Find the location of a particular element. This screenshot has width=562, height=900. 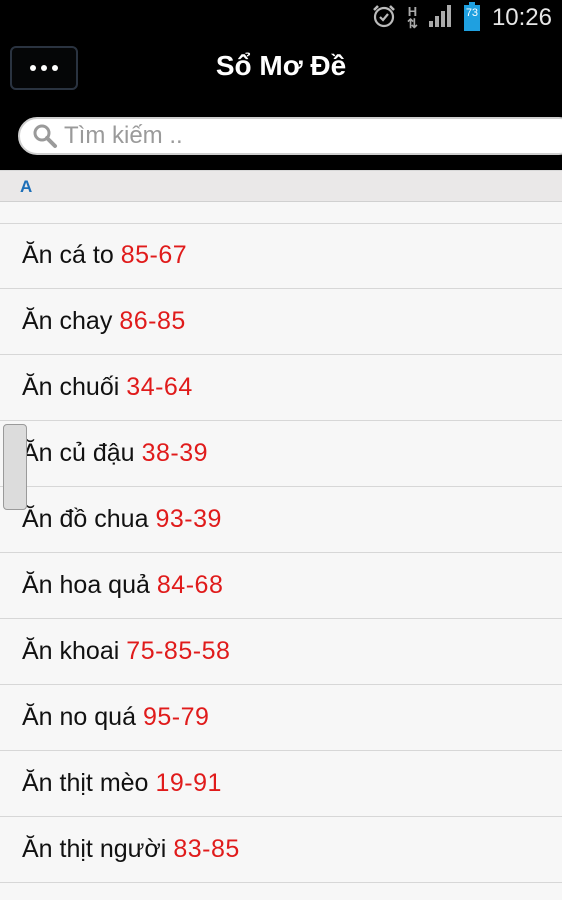

list-item: Ăn hoa quả 84-68 is located at coordinates (281, 586).